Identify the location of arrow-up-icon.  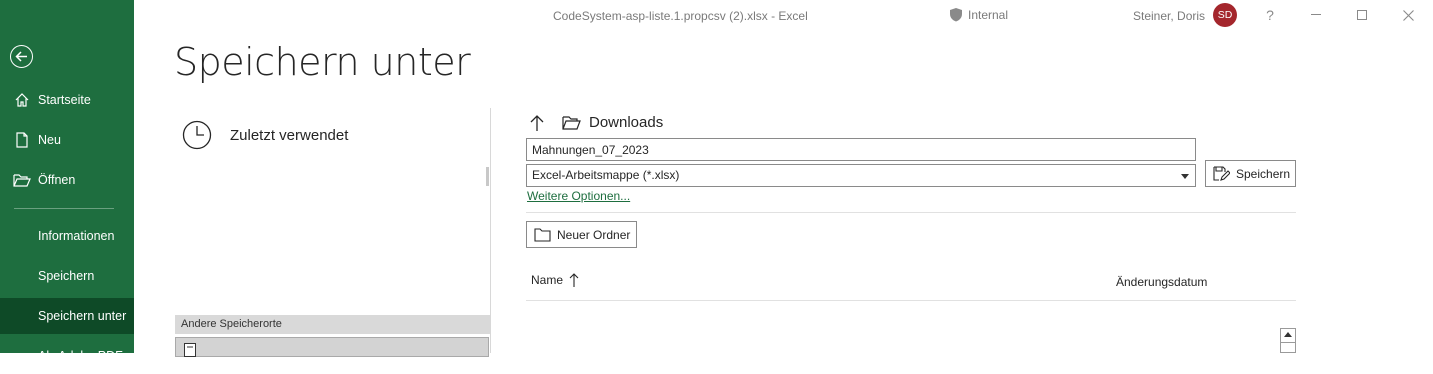
(537, 123).